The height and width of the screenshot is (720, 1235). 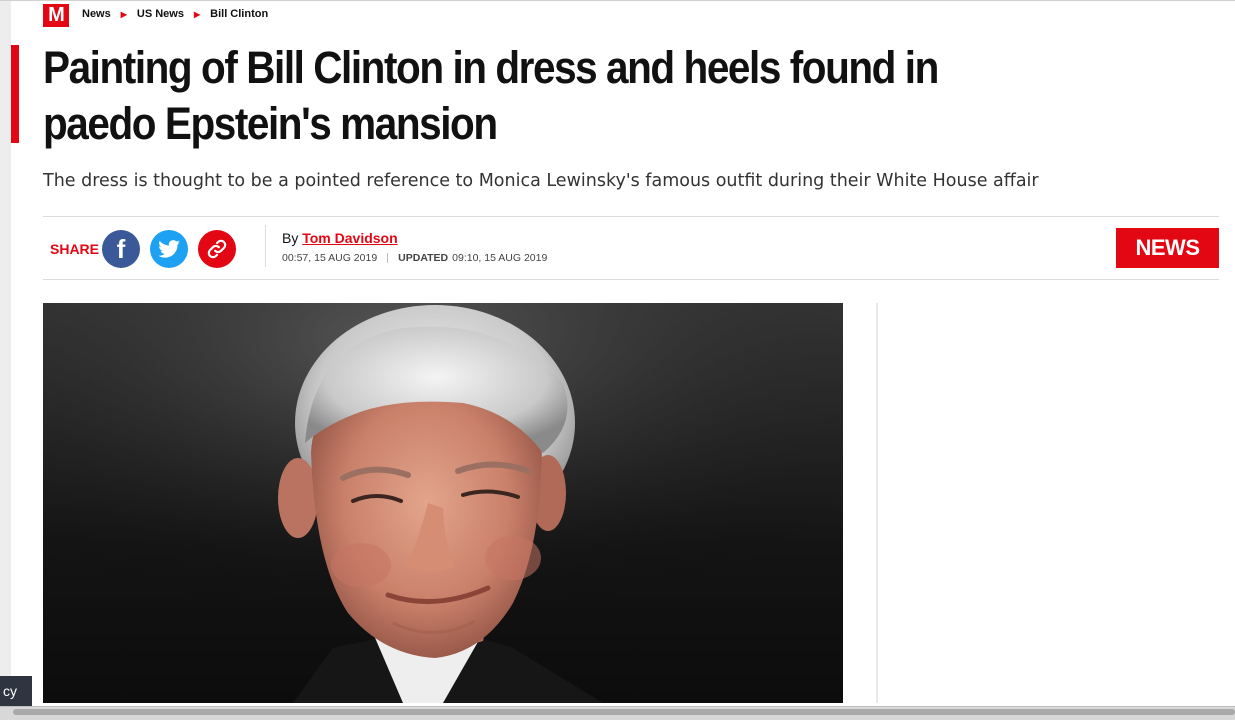 What do you see at coordinates (631, 216) in the screenshot?
I see `byline-top-rule` at bounding box center [631, 216].